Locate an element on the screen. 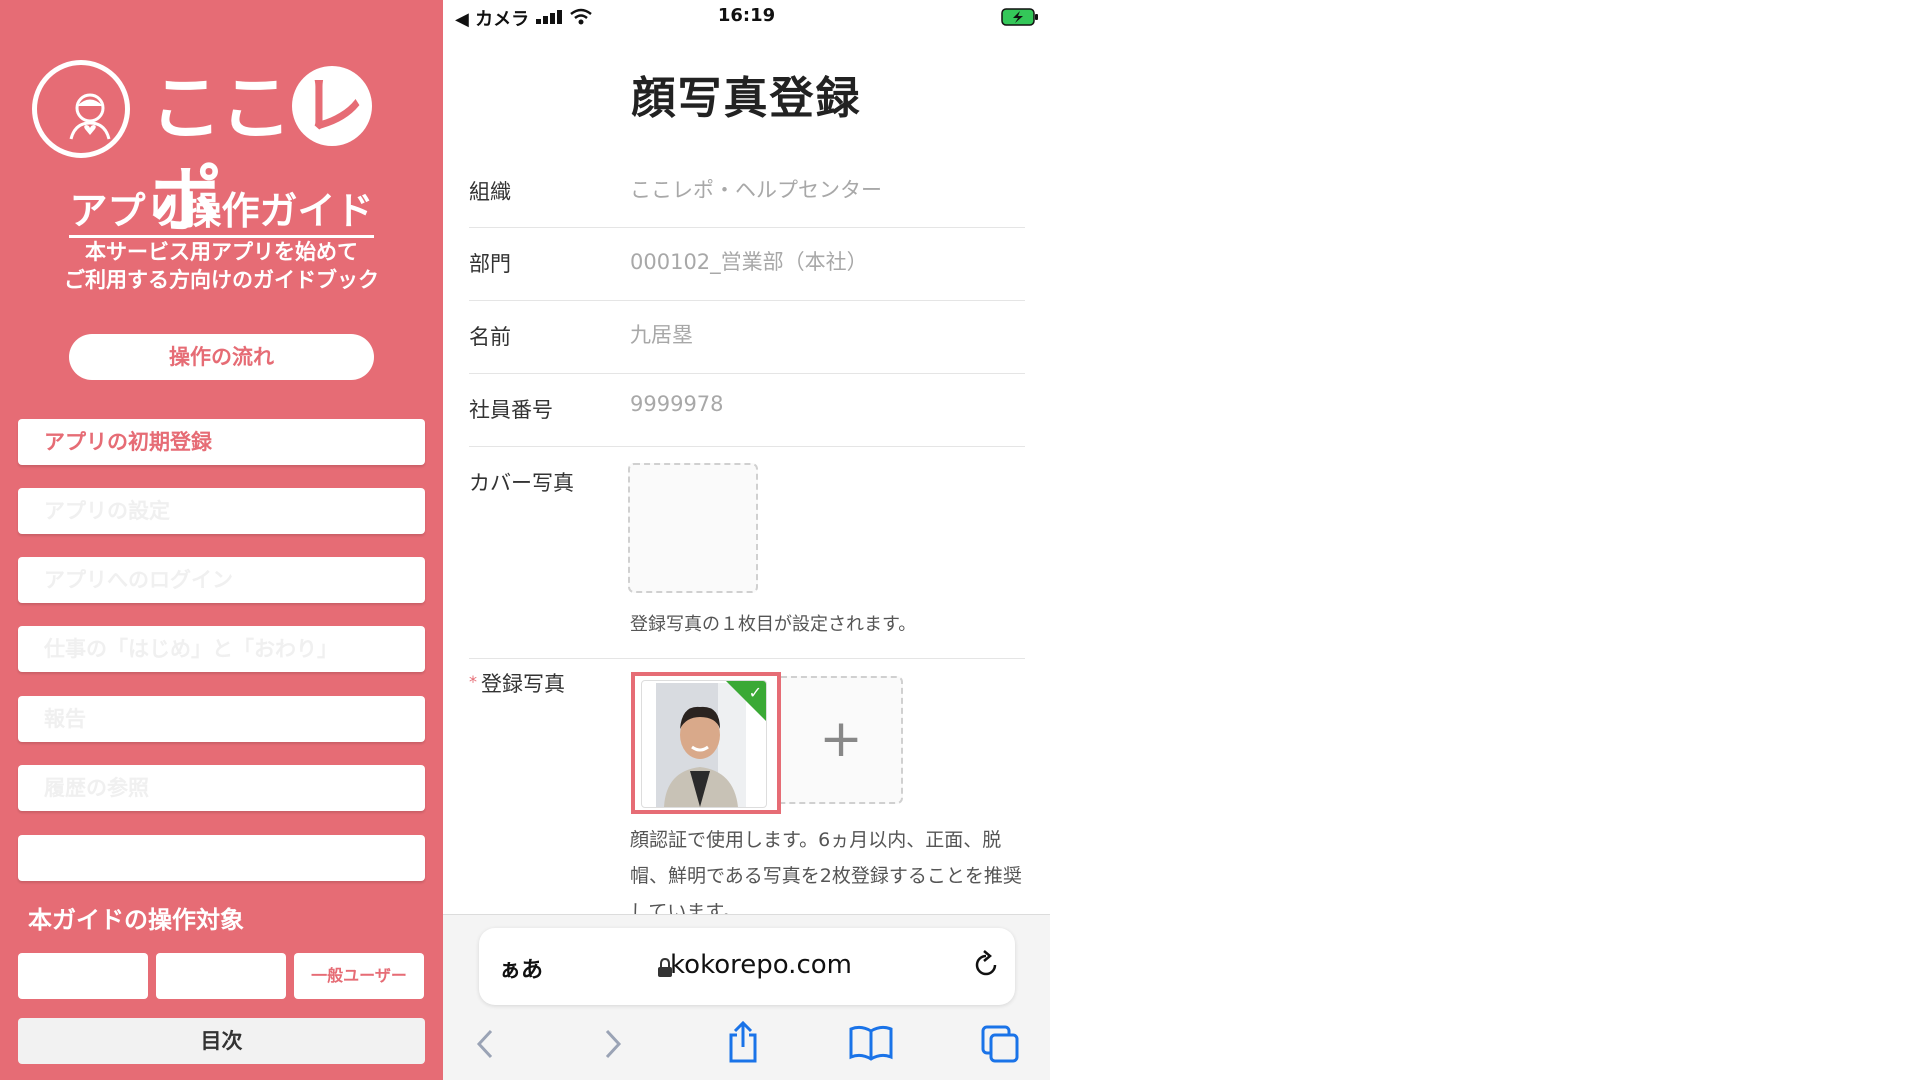 This screenshot has width=1920, height=1080. battery-charging-icon is located at coordinates (1019, 17).